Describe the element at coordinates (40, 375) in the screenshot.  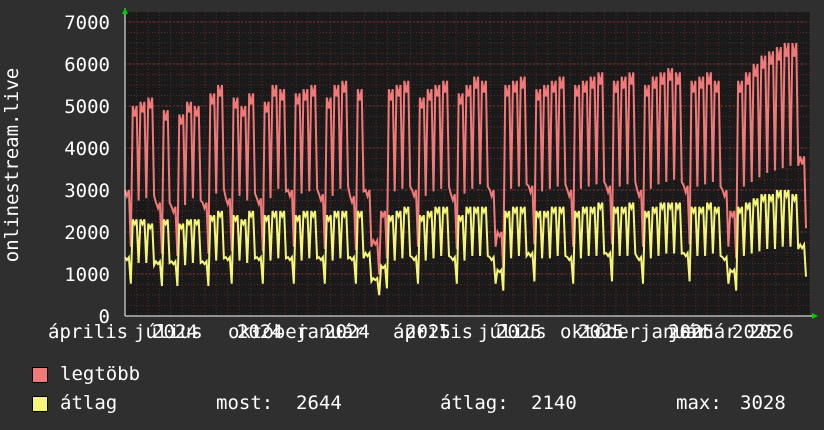
I see `legend-swatch-max` at that location.